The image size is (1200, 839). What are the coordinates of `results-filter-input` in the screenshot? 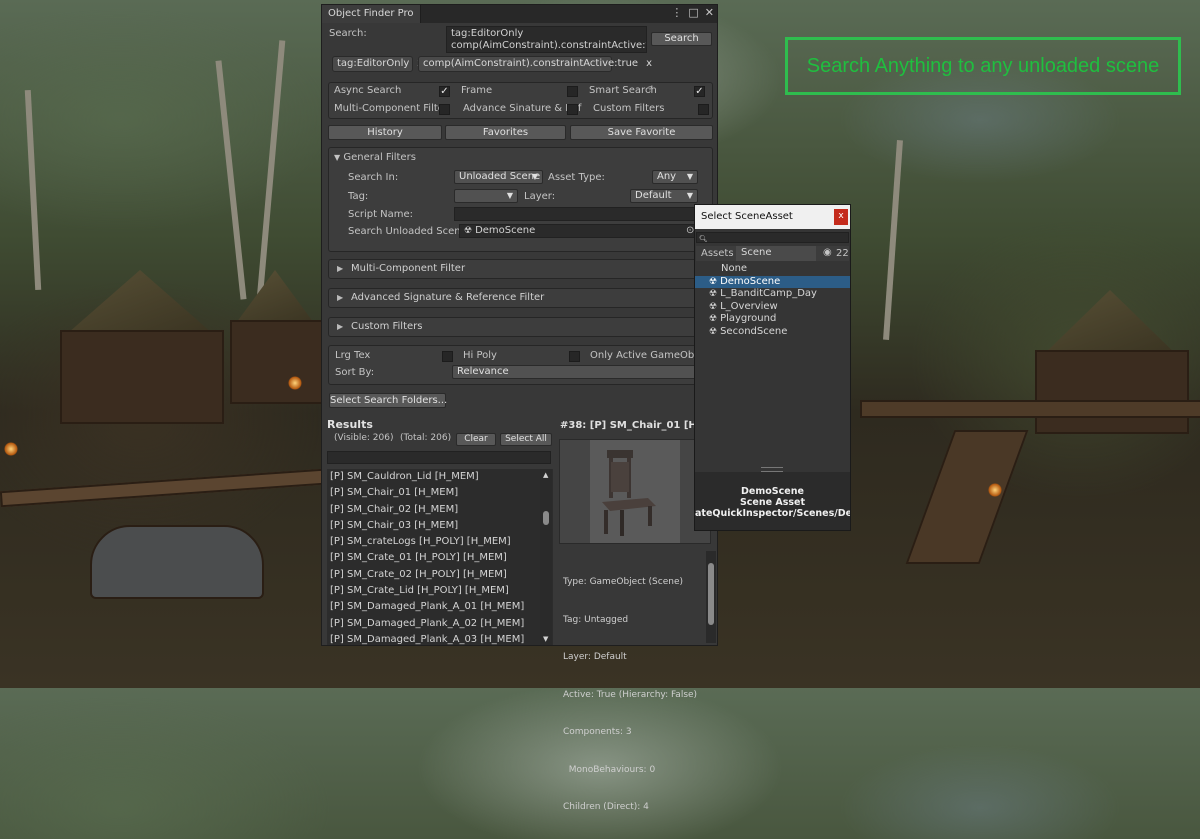 It's located at (439, 457).